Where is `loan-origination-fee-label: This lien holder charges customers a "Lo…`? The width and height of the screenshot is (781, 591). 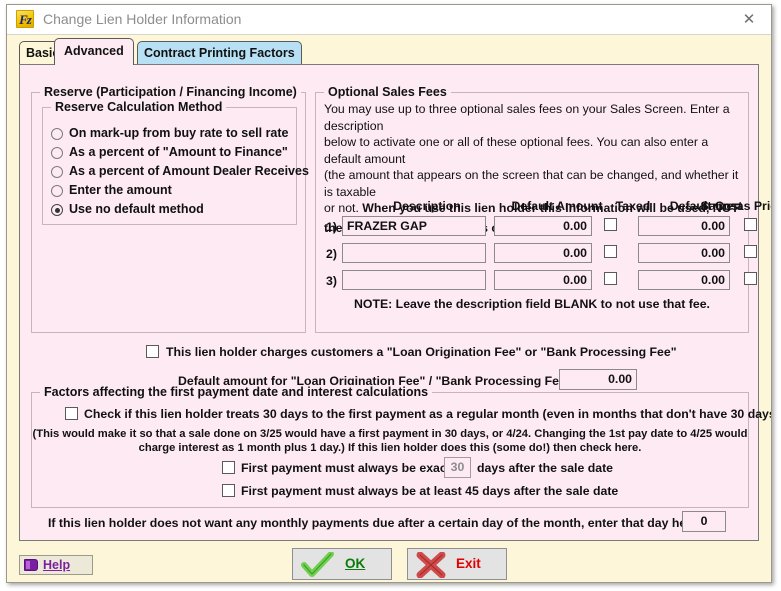 loan-origination-fee-label: This lien holder charges customers a "Lo… is located at coordinates (421, 352).